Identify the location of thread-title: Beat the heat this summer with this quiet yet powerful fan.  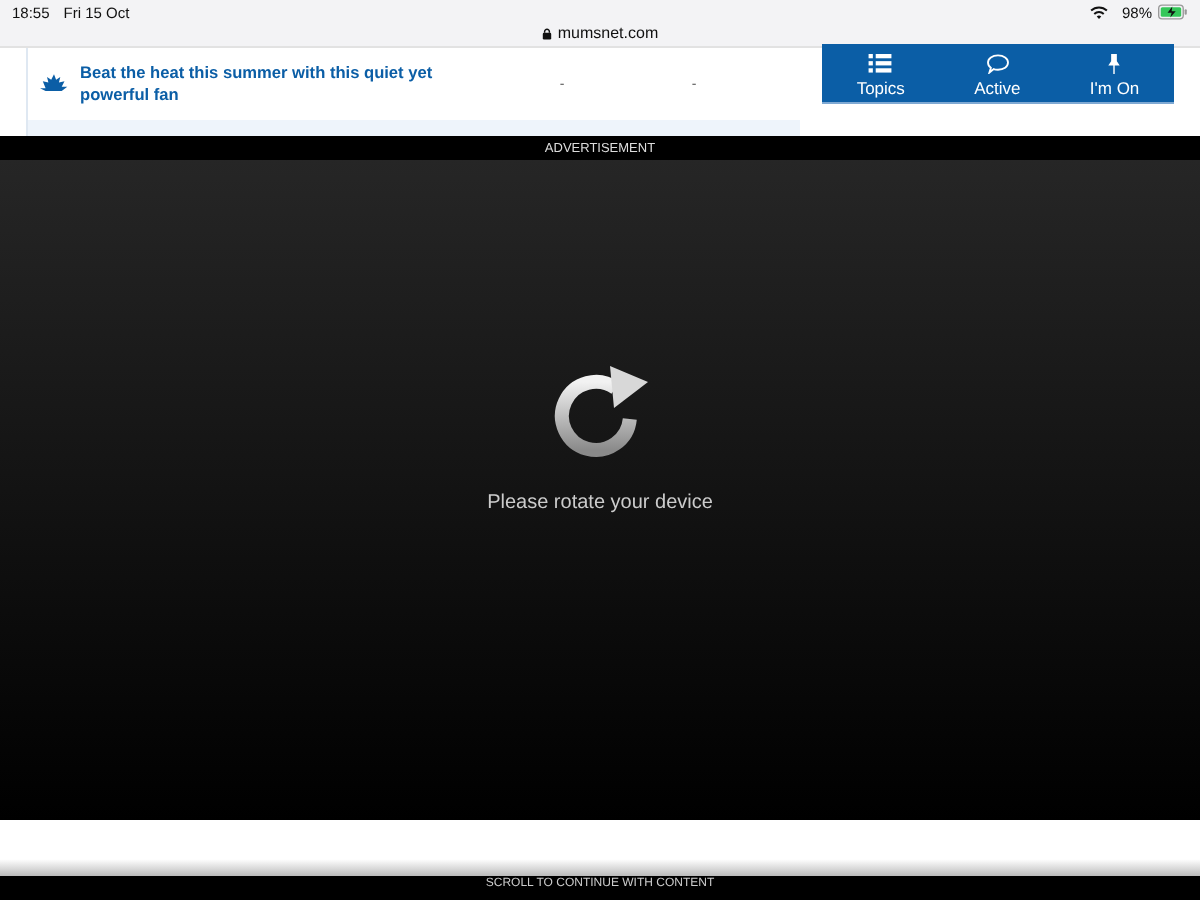
(285, 84).